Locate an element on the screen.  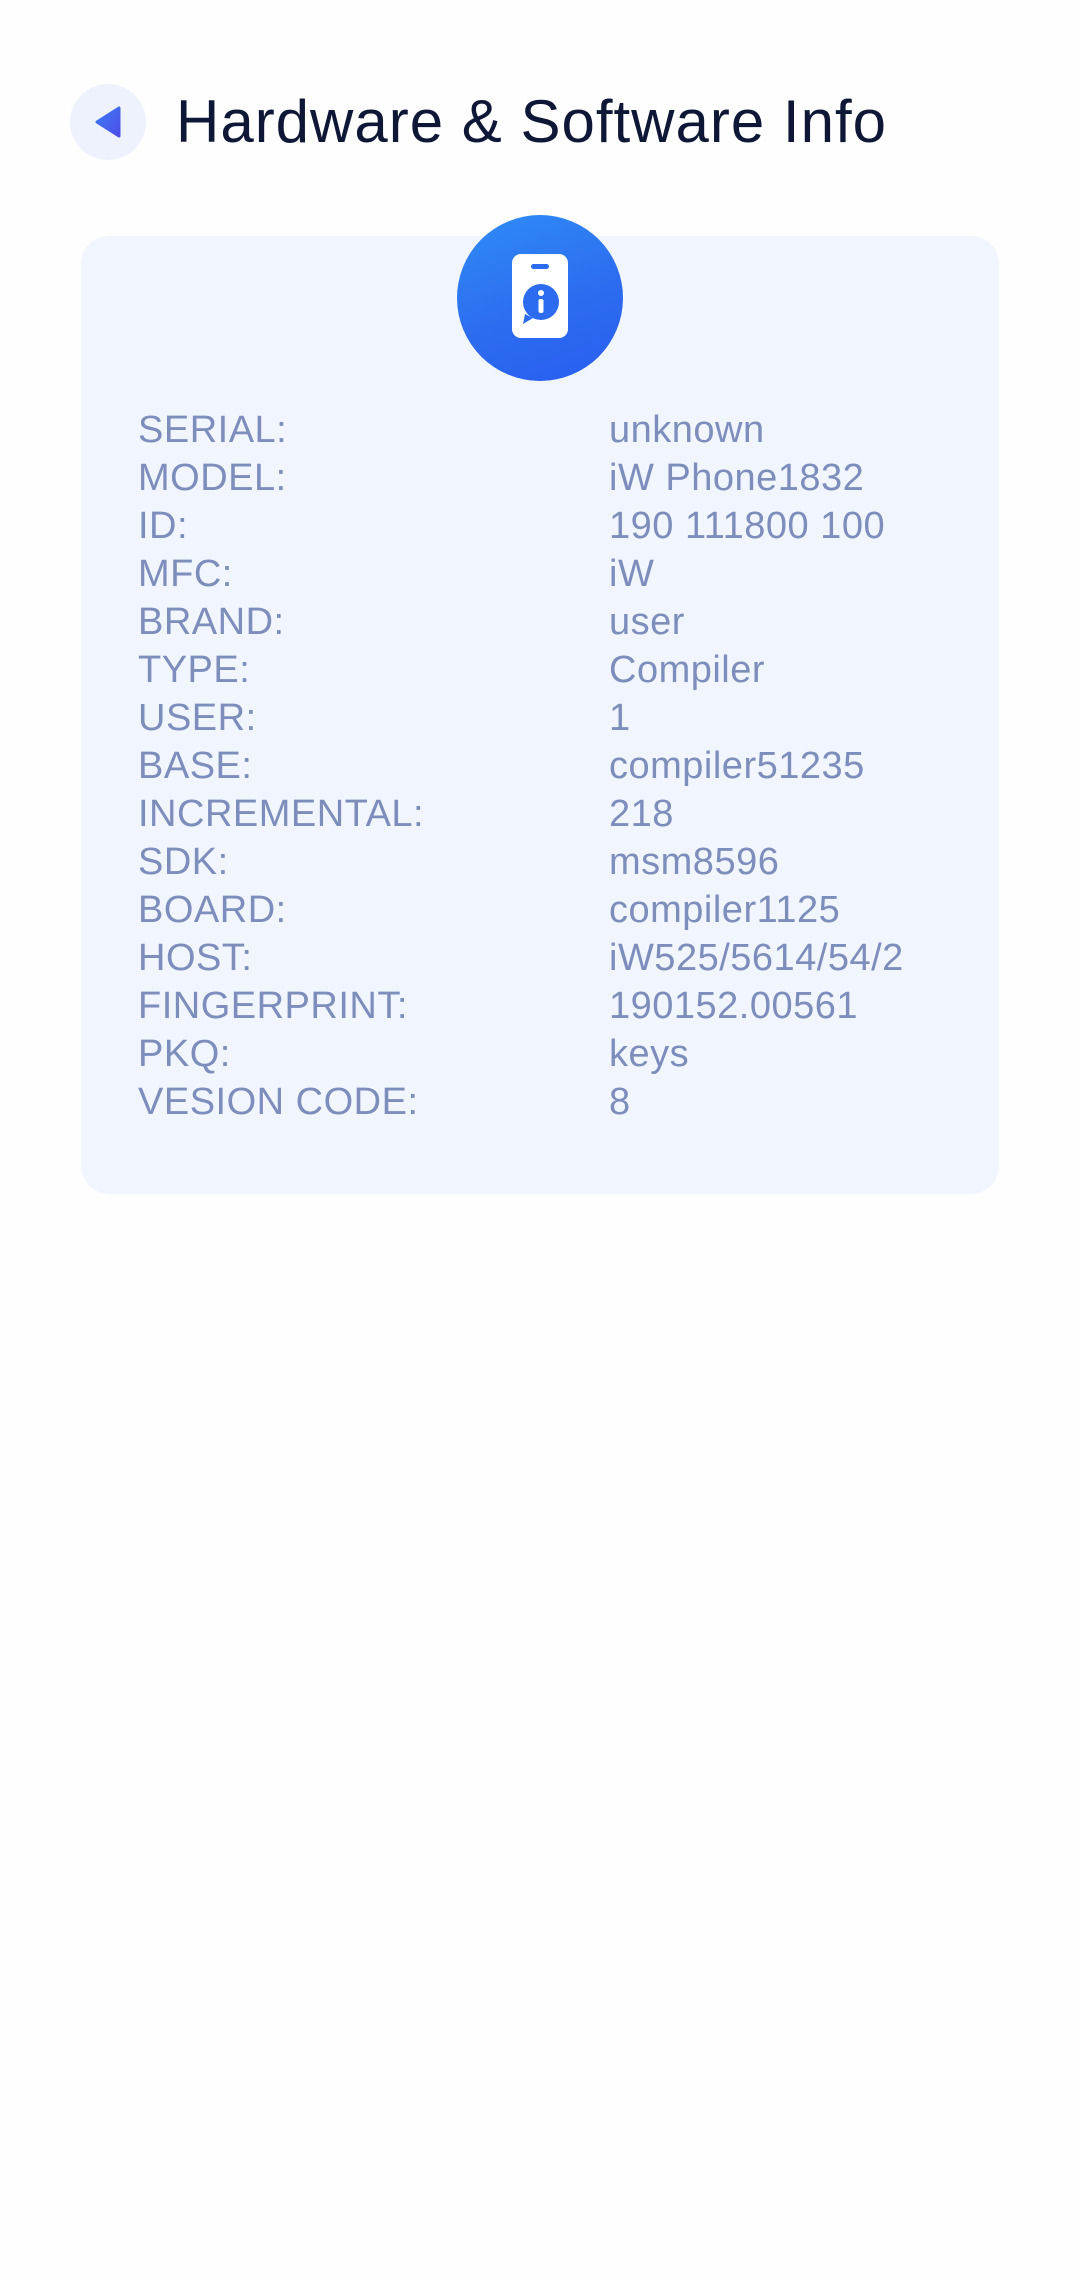
info-label: BOARD: is located at coordinates (212, 909).